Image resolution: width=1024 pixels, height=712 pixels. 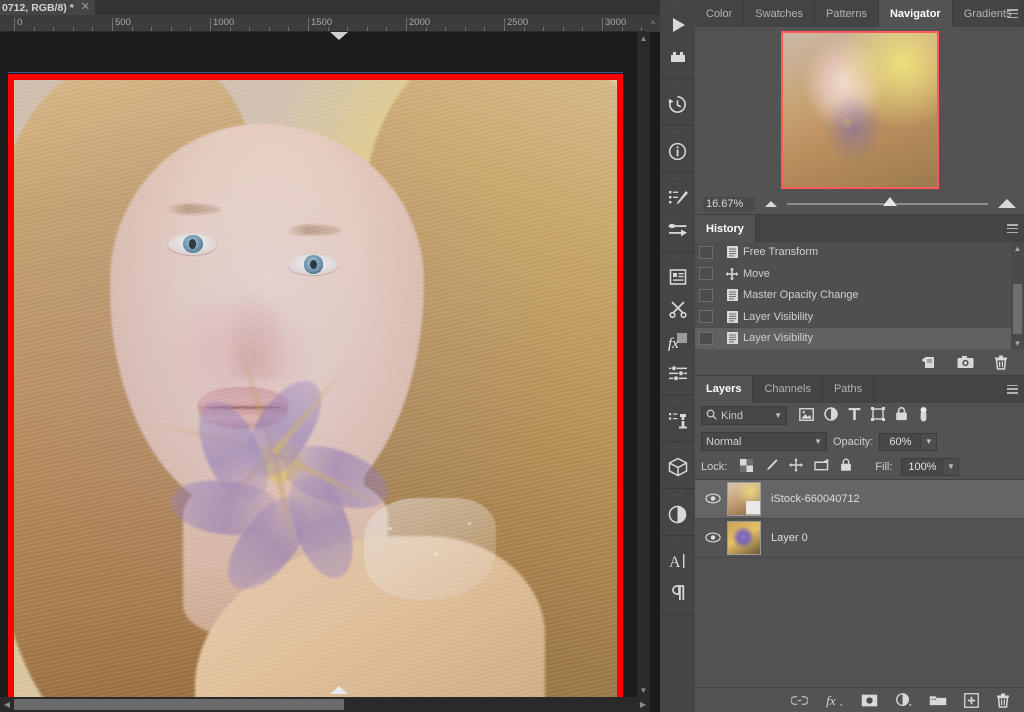 What do you see at coordinates (677, 25) in the screenshot?
I see `play-icon` at bounding box center [677, 25].